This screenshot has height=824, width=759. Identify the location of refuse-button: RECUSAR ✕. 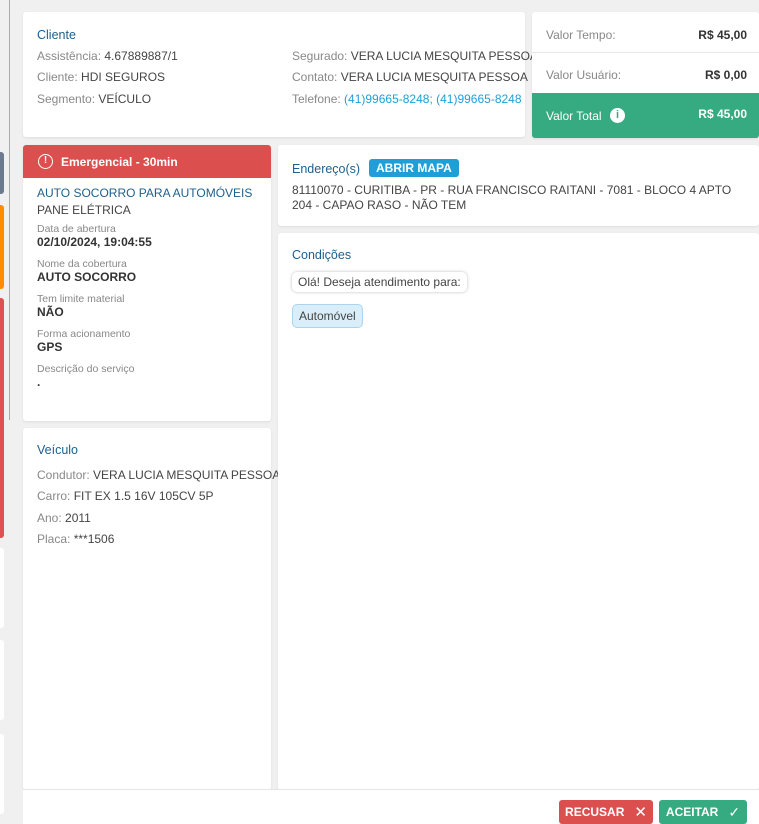
(606, 812).